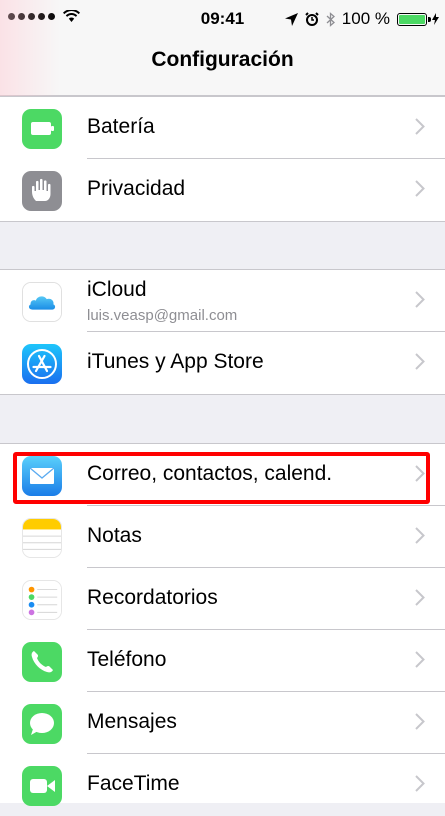 Image resolution: width=445 pixels, height=816 pixels. Describe the element at coordinates (42, 476) in the screenshot. I see `mail-envelope-icon` at that location.